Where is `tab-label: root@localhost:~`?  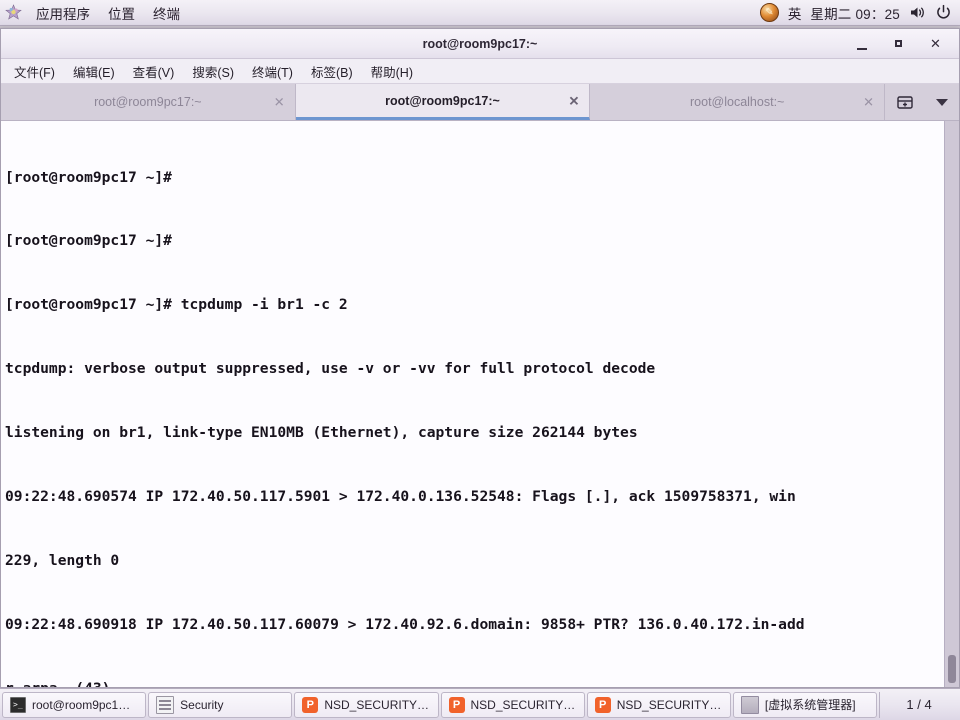
tab-label: root@localhost:~ is located at coordinates (737, 102).